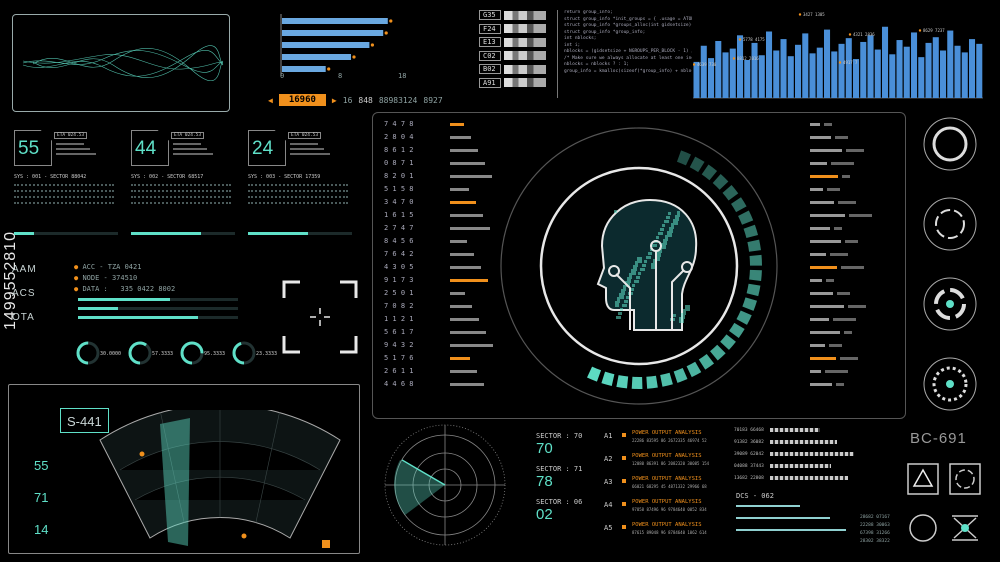 This screenshot has width=1000, height=562. What do you see at coordinates (24, 269) in the screenshot?
I see `side-label-aam: AAM` at bounding box center [24, 269].